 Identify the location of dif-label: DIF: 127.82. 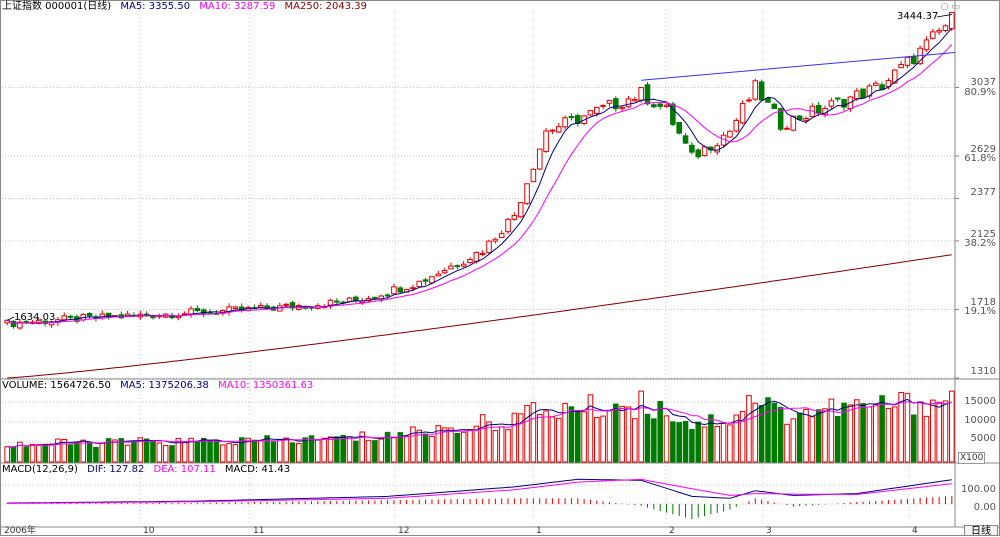
(116, 469).